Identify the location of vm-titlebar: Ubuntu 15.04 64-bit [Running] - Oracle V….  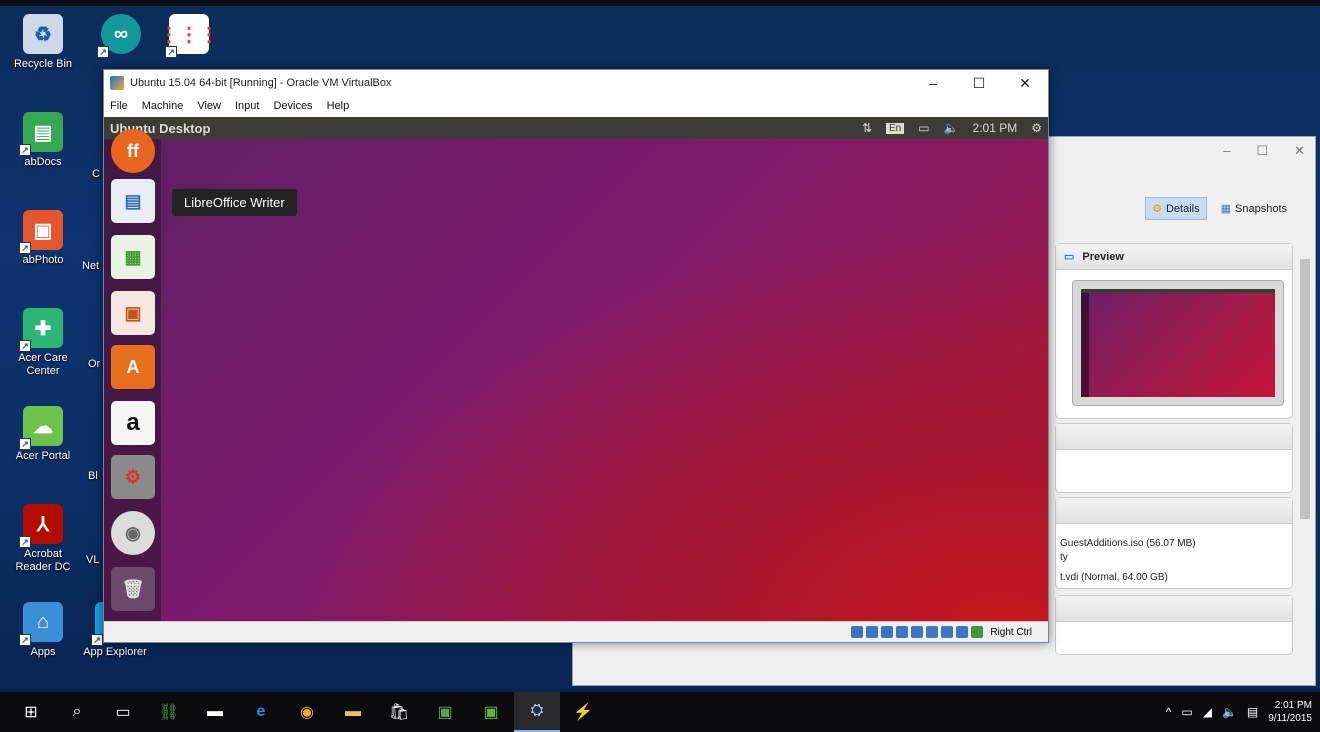
(576, 83).